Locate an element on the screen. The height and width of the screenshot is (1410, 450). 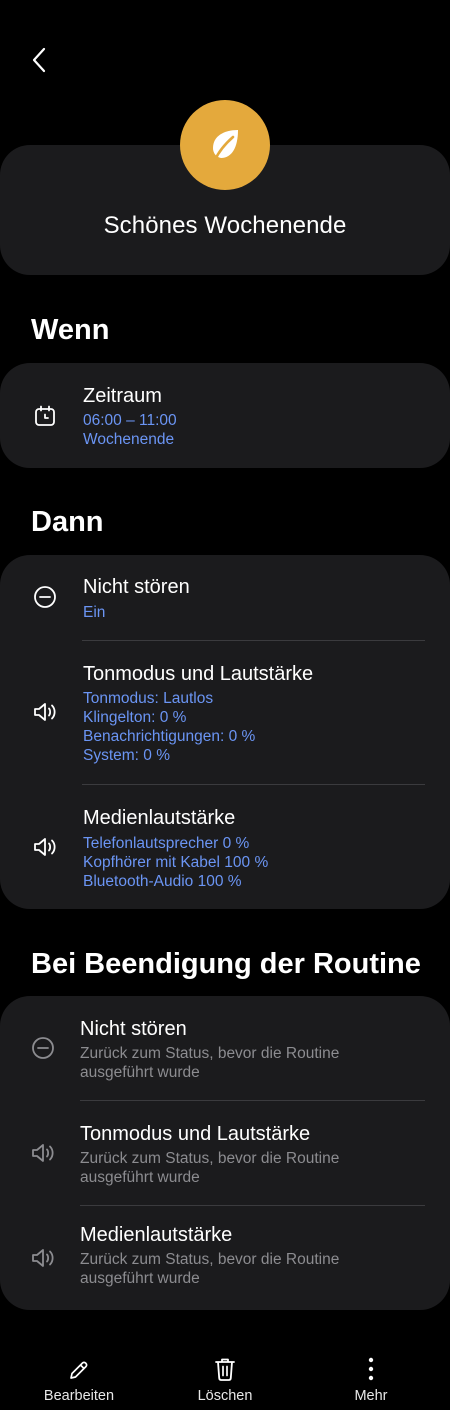
chevron-left-icon is located at coordinates (39, 60).